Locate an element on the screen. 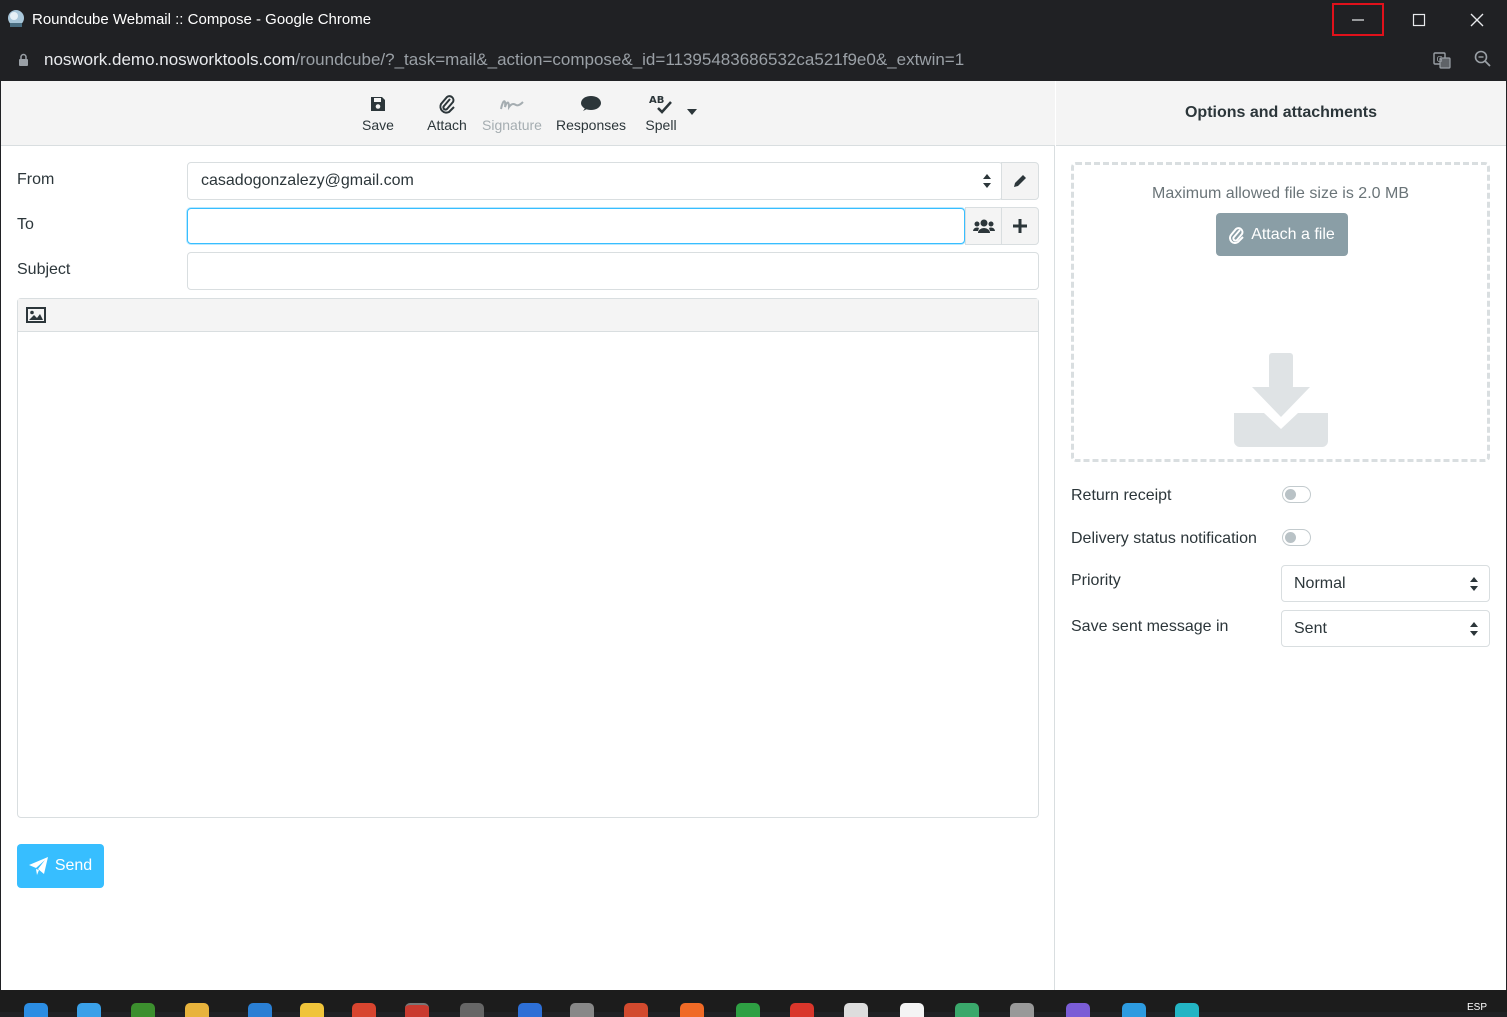 The image size is (1507, 1017). minimize-button is located at coordinates (1358, 19).